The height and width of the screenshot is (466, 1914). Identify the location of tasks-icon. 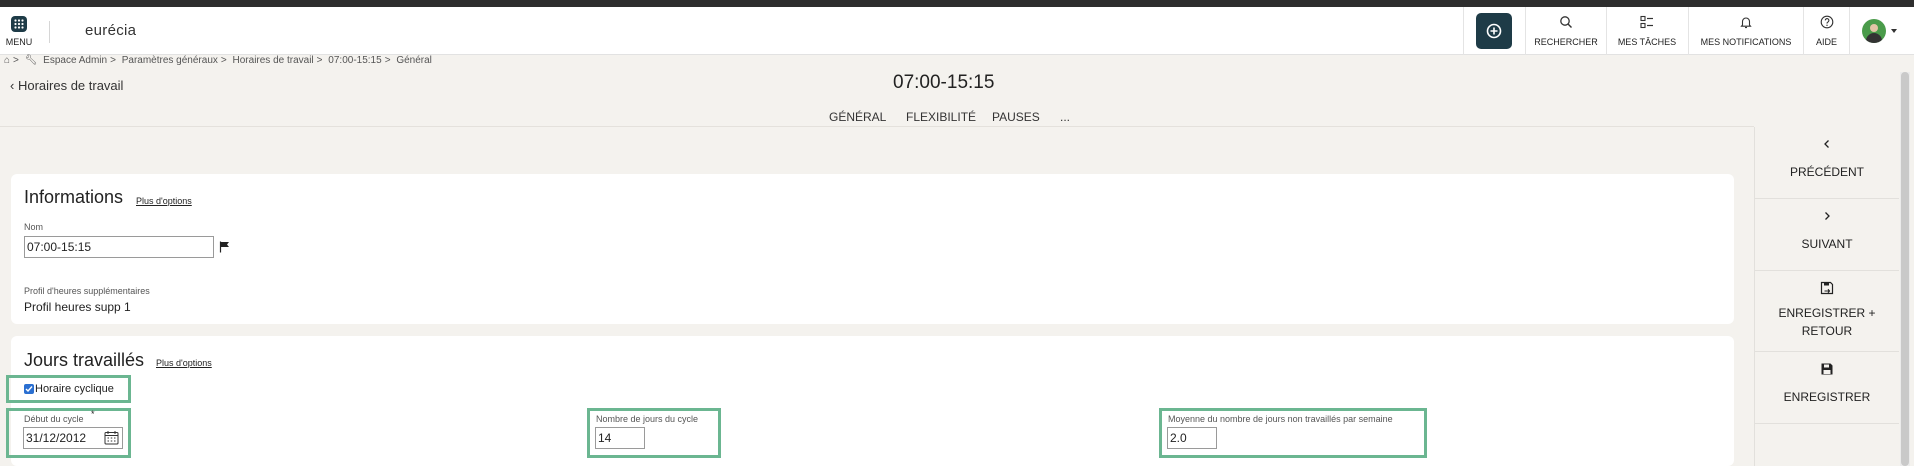
(1646, 22).